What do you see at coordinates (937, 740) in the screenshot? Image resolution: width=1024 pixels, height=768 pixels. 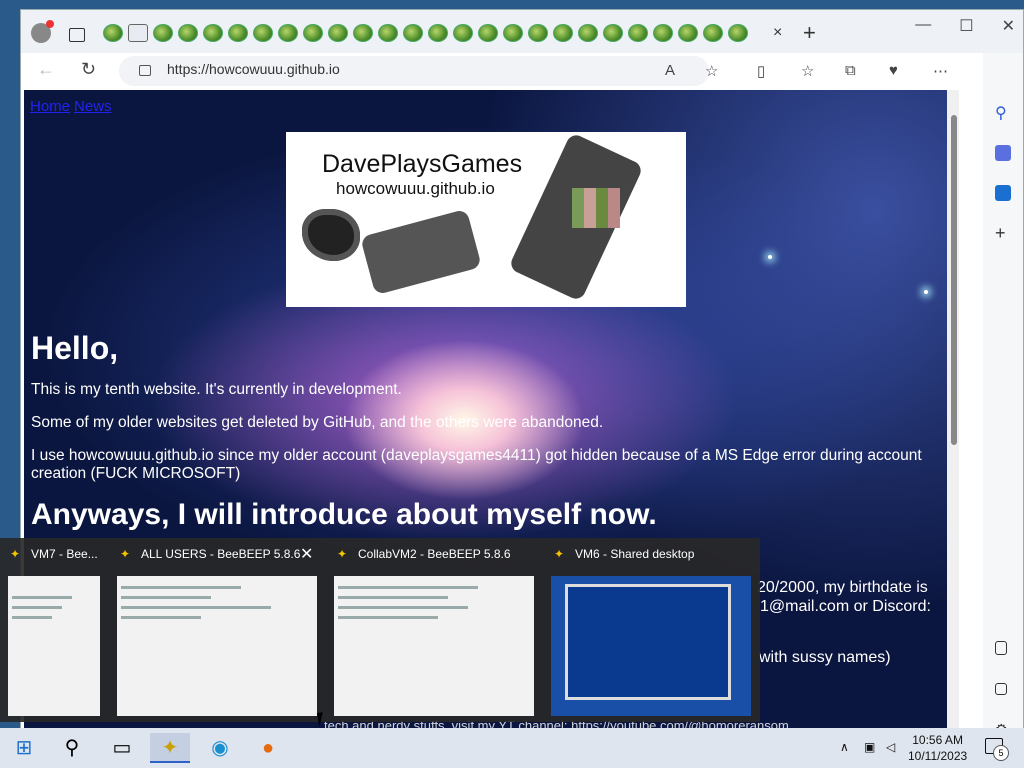 I see `clock-time: 10:56 AM` at bounding box center [937, 740].